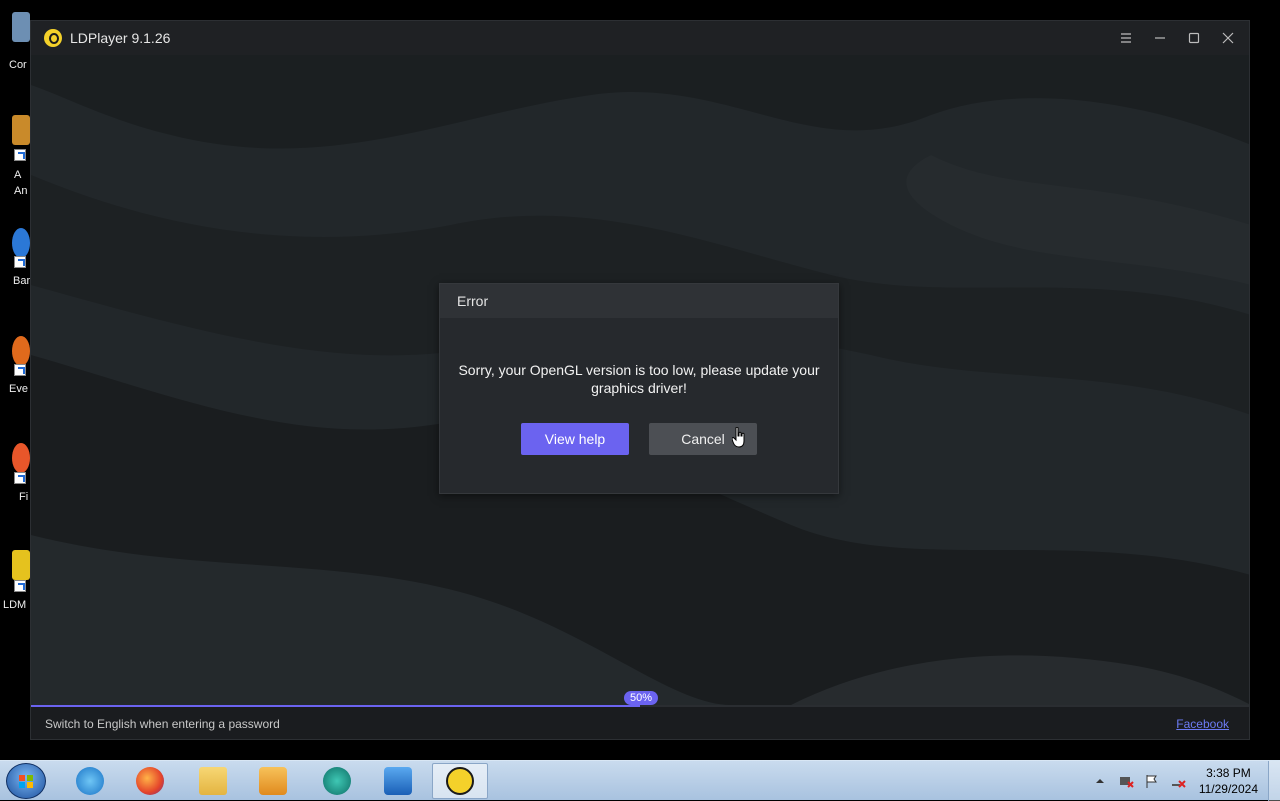 Image resolution: width=1280 pixels, height=801 pixels. I want to click on start-button, so click(26, 781).